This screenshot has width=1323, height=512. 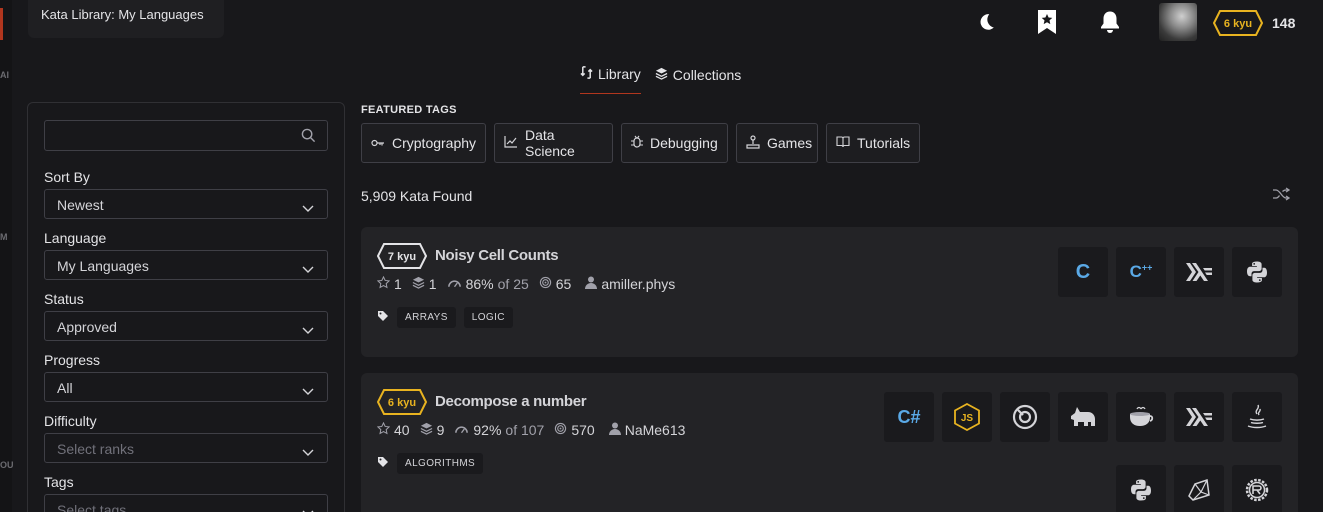 I want to click on difficulty-label: Difficulty, so click(x=70, y=421).